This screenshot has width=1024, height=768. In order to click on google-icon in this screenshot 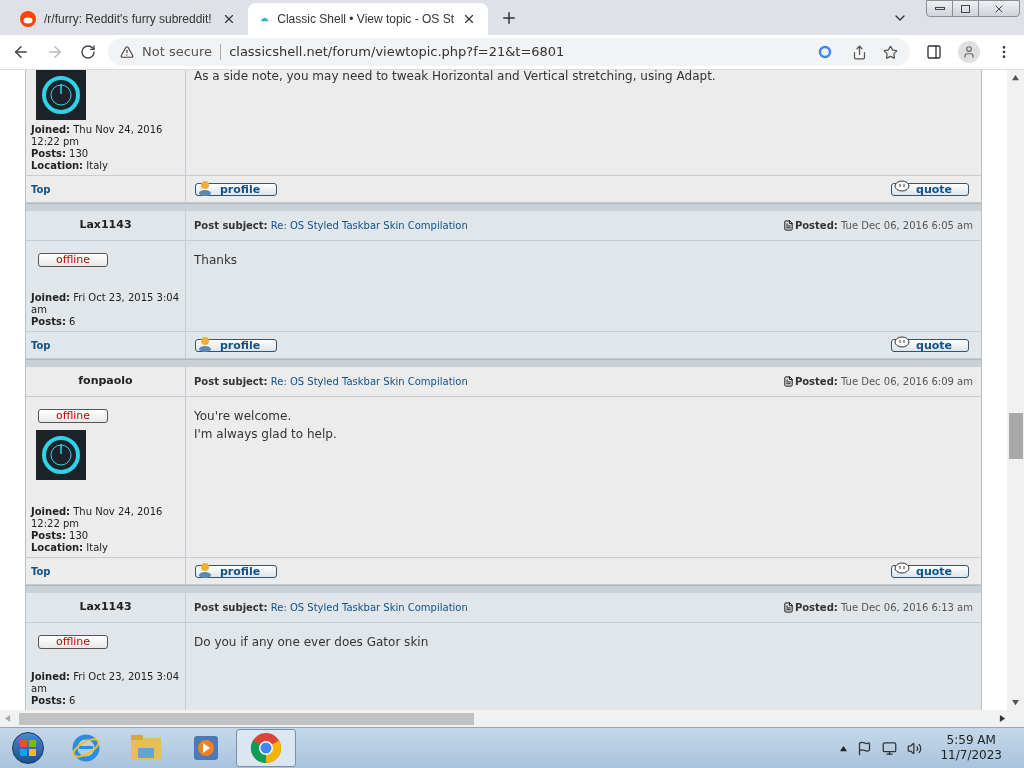, I will do `click(825, 52)`.